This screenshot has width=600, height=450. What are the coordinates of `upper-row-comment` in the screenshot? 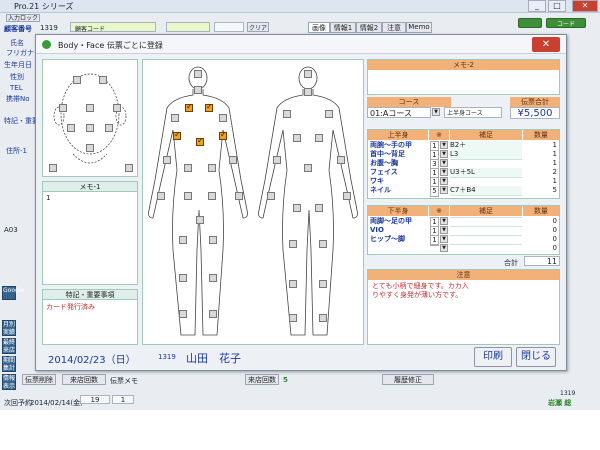 It's located at (486, 177).